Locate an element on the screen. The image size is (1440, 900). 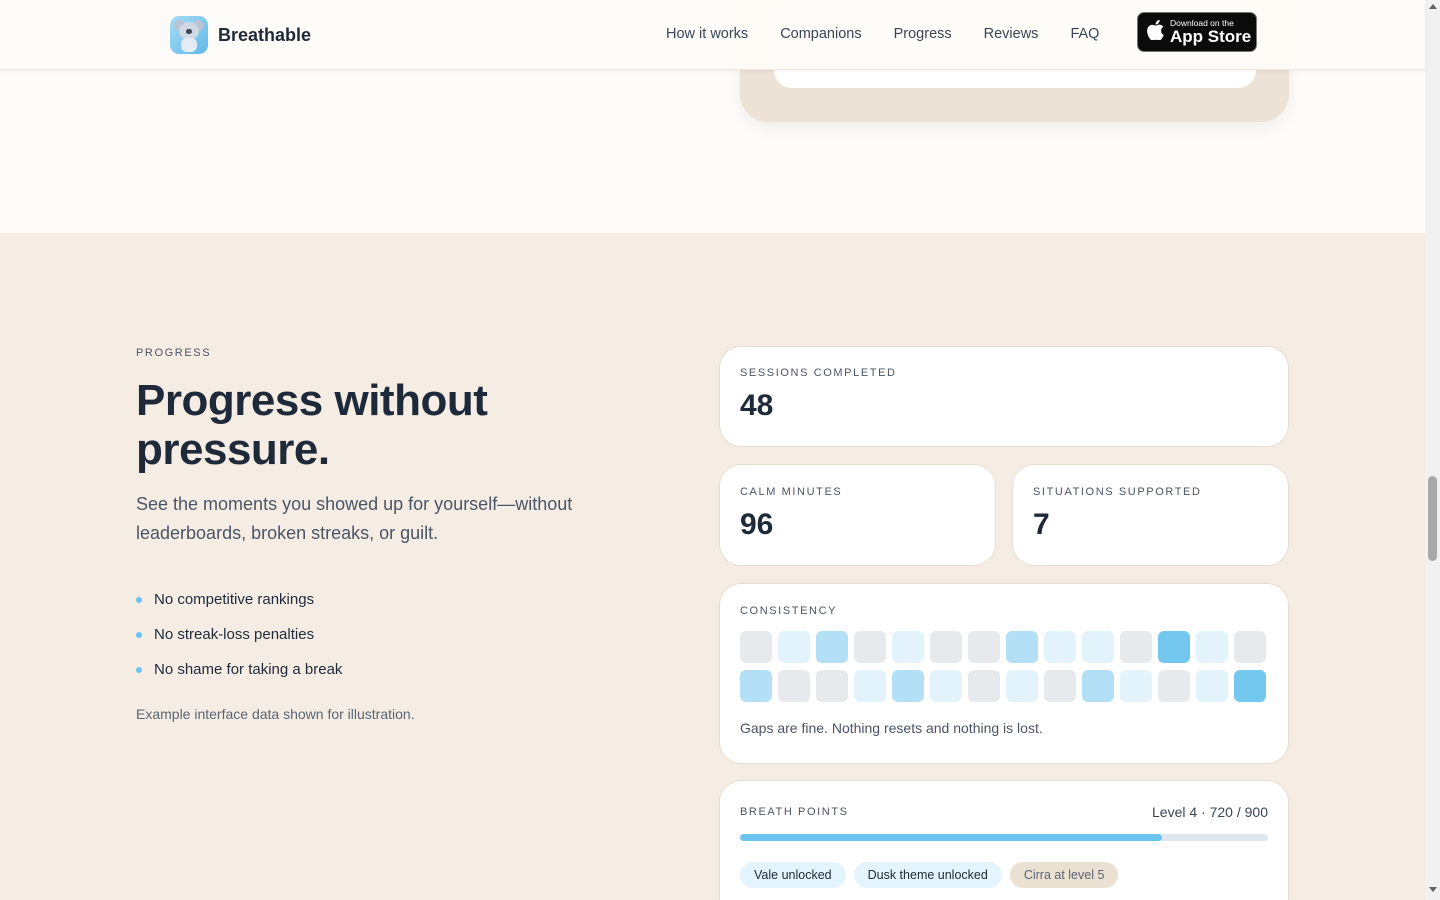
breath-points-level: Level 4 · 720 / 900 is located at coordinates (1210, 812).